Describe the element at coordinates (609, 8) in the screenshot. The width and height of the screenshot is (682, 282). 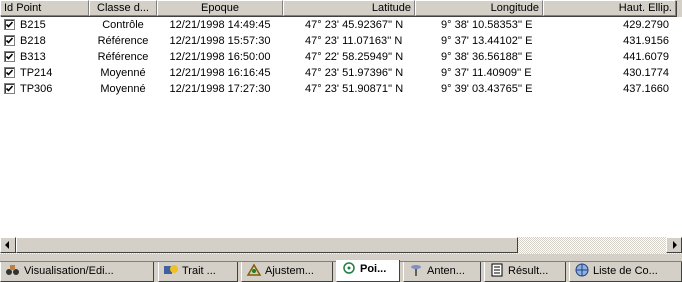
I see `column-header-haut-ellip: Haut. Ellip.` at that location.